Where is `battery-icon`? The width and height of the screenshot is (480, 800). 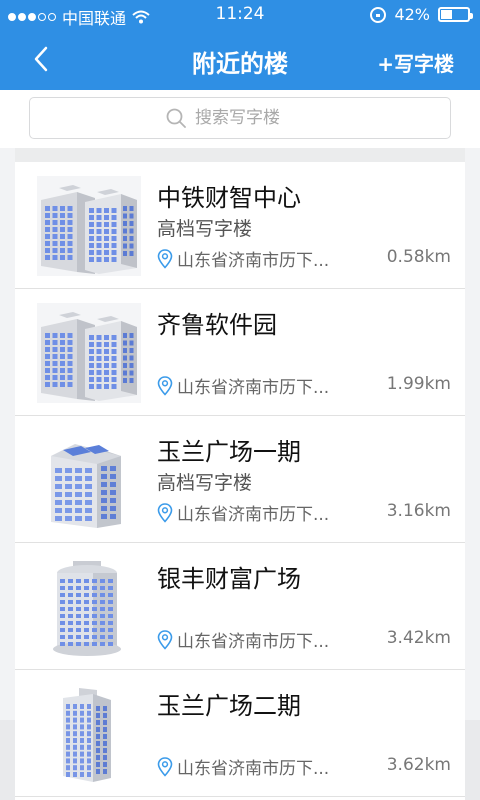
battery-icon is located at coordinates (455, 14).